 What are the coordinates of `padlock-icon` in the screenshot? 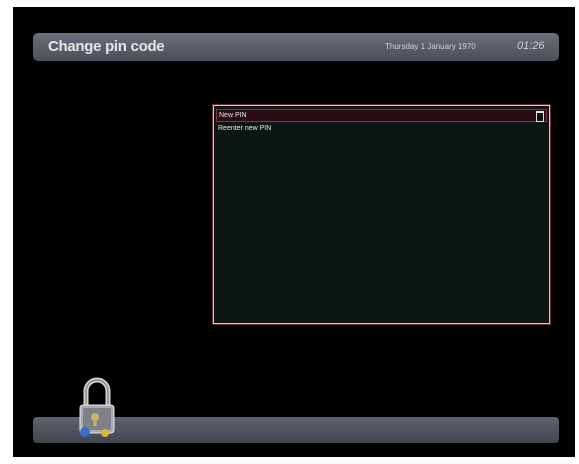 It's located at (97, 407).